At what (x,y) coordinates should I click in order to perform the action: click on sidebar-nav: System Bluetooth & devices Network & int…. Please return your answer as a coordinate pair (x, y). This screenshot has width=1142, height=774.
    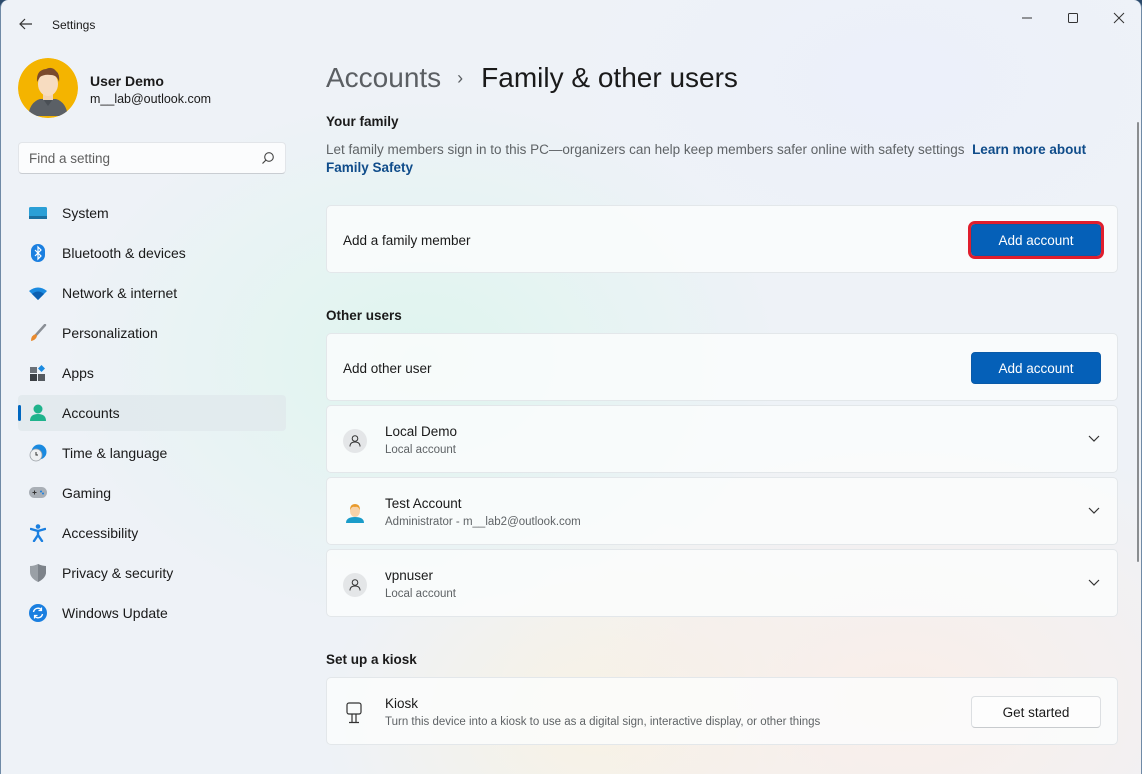
    Looking at the image, I should click on (152, 415).